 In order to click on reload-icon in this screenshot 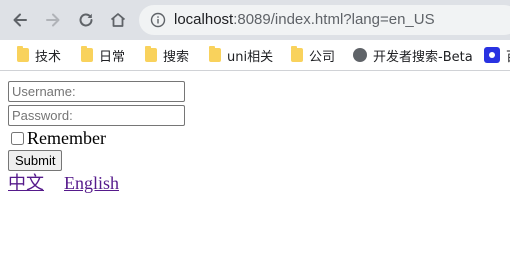, I will do `click(86, 20)`.